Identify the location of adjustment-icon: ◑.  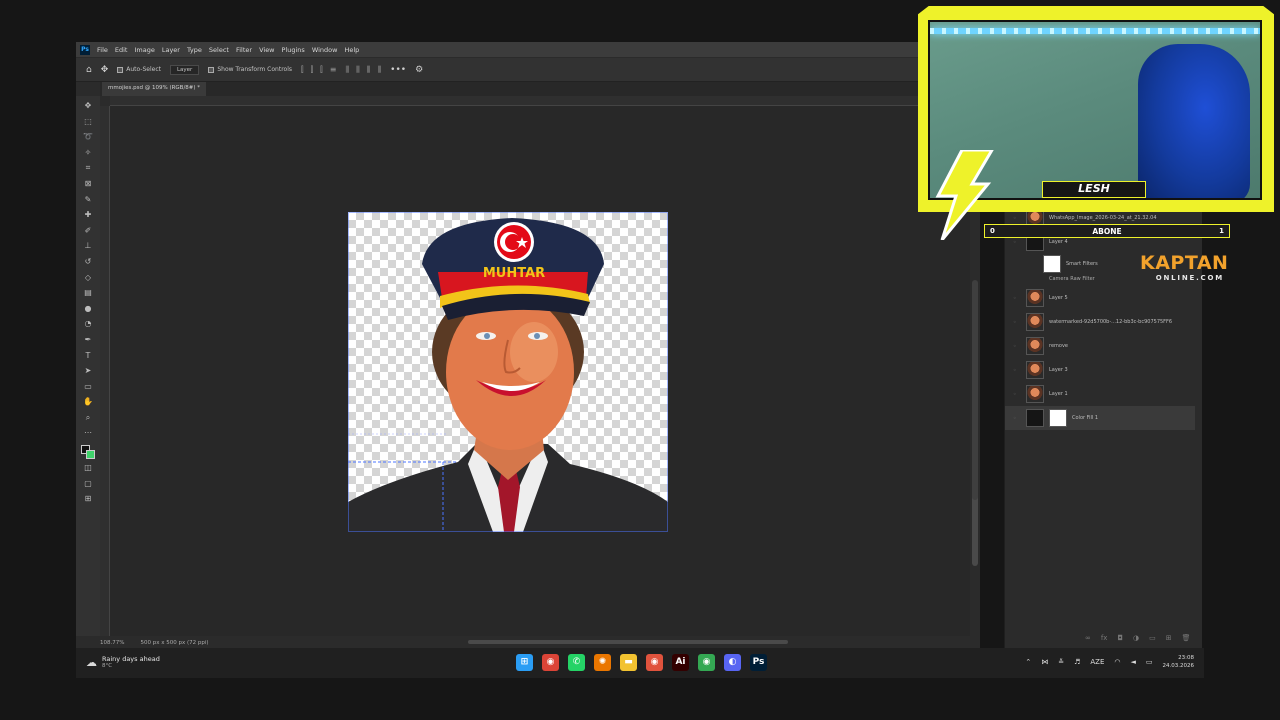
(1136, 638).